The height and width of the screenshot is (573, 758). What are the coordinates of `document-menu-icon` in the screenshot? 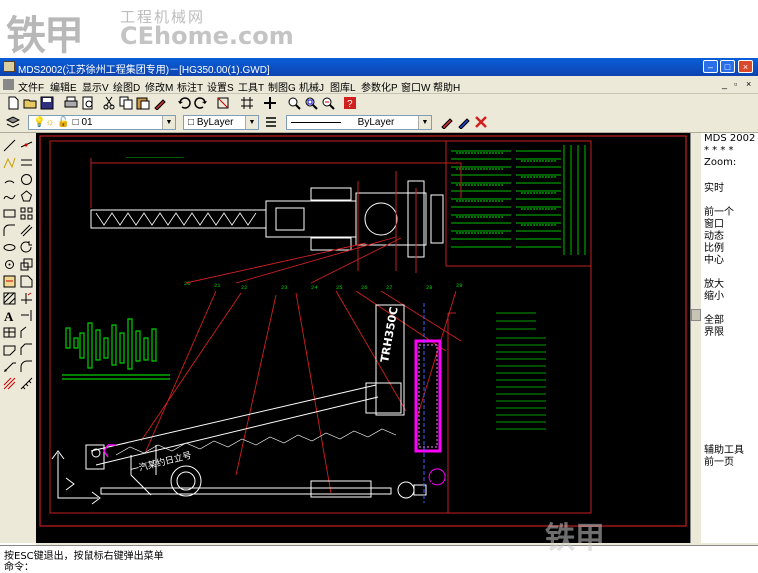 It's located at (8, 84).